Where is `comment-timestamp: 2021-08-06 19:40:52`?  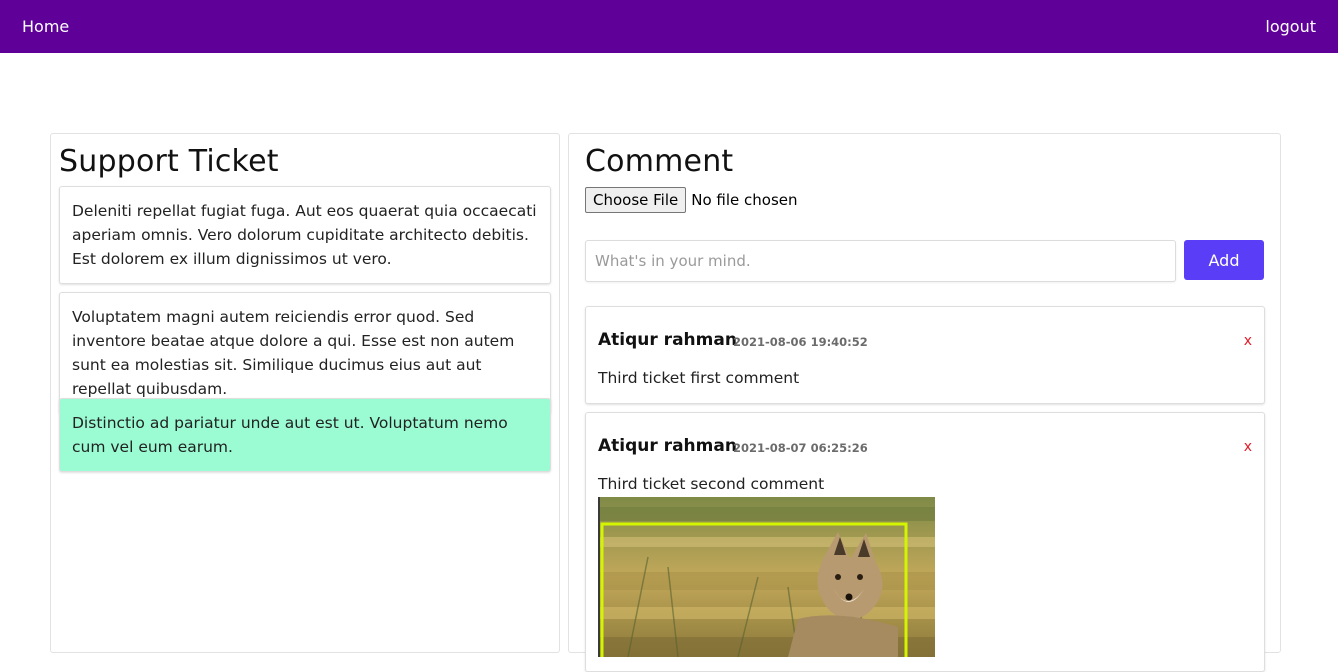
comment-timestamp: 2021-08-06 19:40:52 is located at coordinates (800, 342).